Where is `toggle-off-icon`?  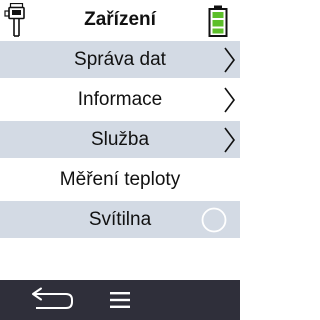
toggle-off-icon is located at coordinates (214, 220).